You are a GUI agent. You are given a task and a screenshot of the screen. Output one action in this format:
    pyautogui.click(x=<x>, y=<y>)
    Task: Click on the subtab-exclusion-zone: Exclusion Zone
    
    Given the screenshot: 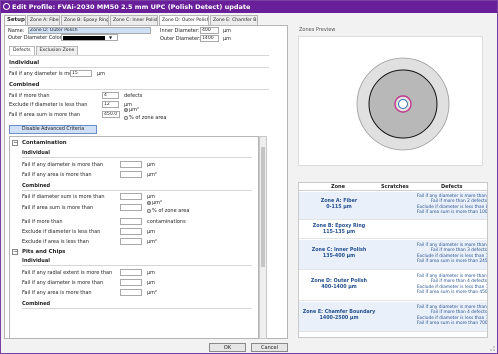 What is the action you would take?
    pyautogui.click(x=57, y=50)
    